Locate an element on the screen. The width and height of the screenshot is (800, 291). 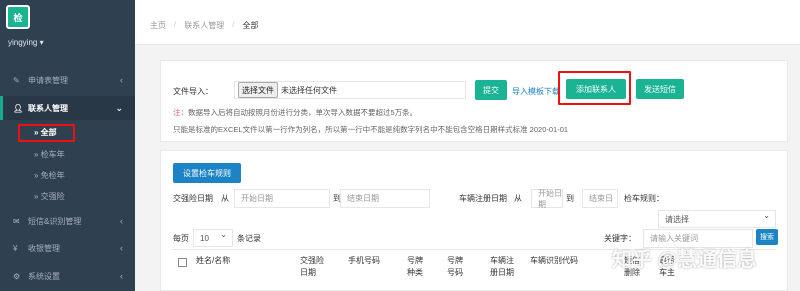
rule-select: 请选择 is located at coordinates (717, 219).